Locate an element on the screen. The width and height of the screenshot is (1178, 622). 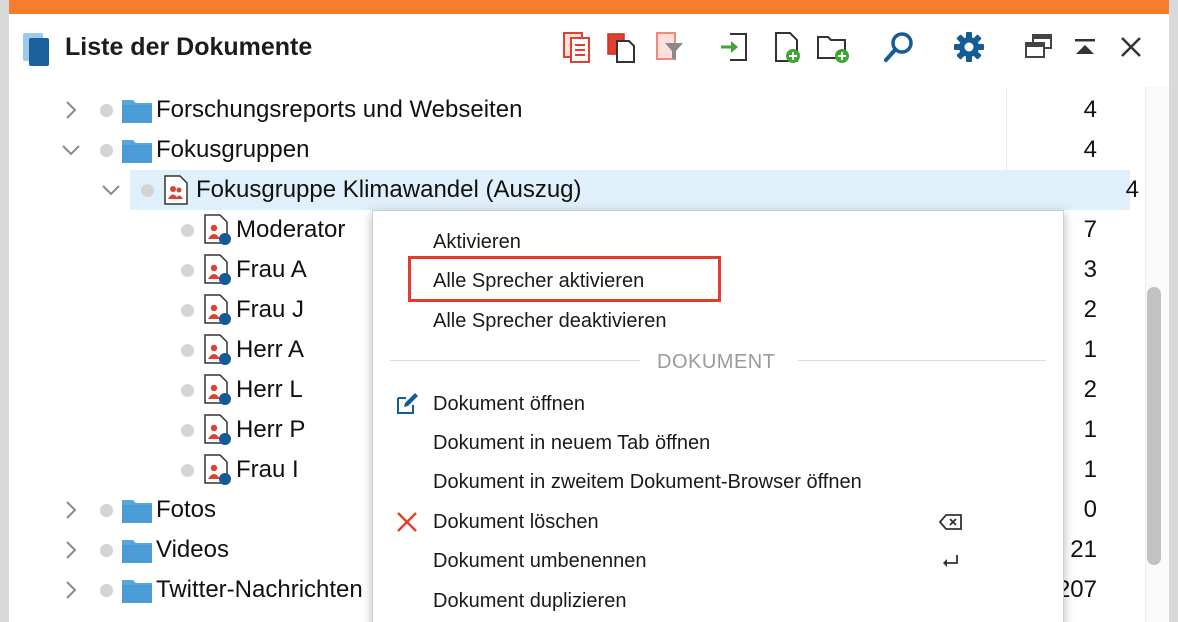
copy-list-icon is located at coordinates (576, 47).